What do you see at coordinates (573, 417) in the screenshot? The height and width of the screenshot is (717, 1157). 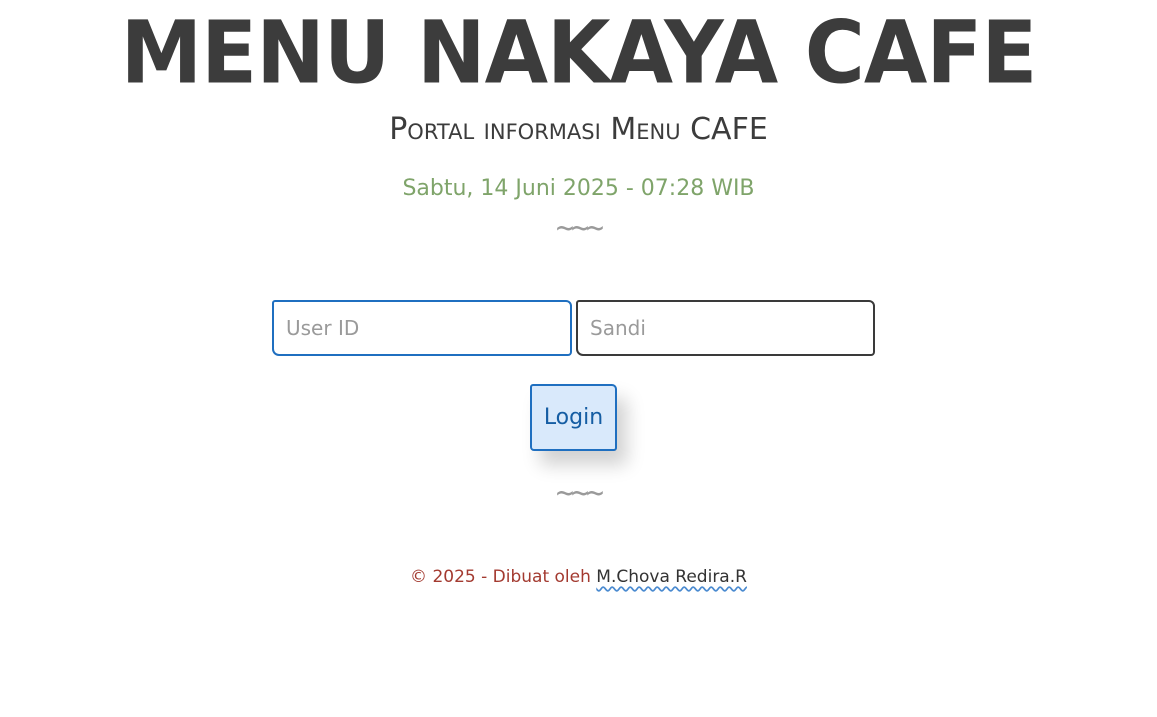 I see `login-button: Login` at bounding box center [573, 417].